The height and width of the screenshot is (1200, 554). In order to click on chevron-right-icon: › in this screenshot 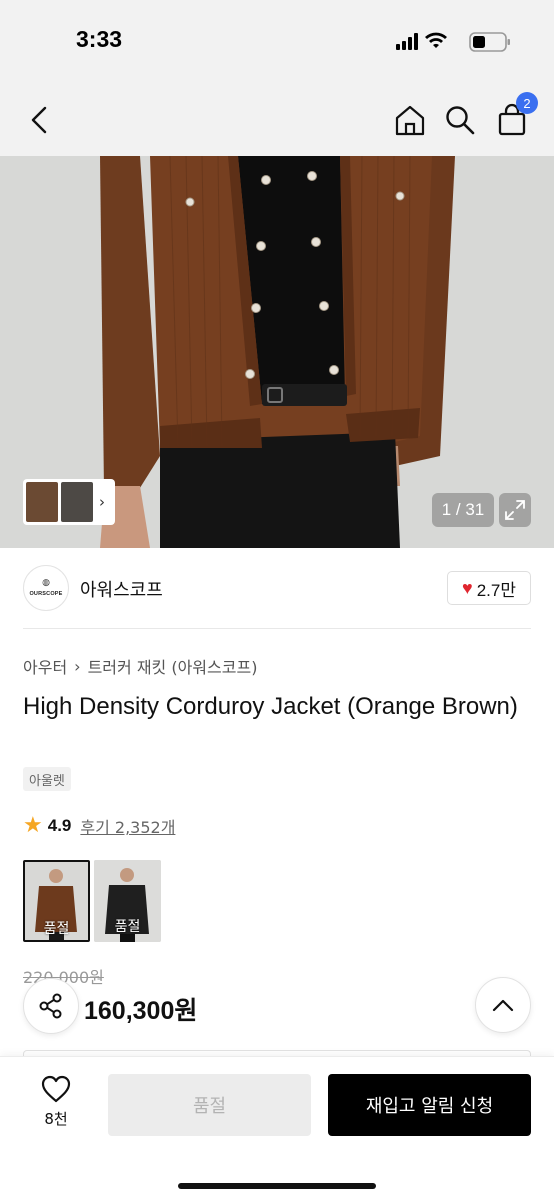, I will do `click(102, 502)`.